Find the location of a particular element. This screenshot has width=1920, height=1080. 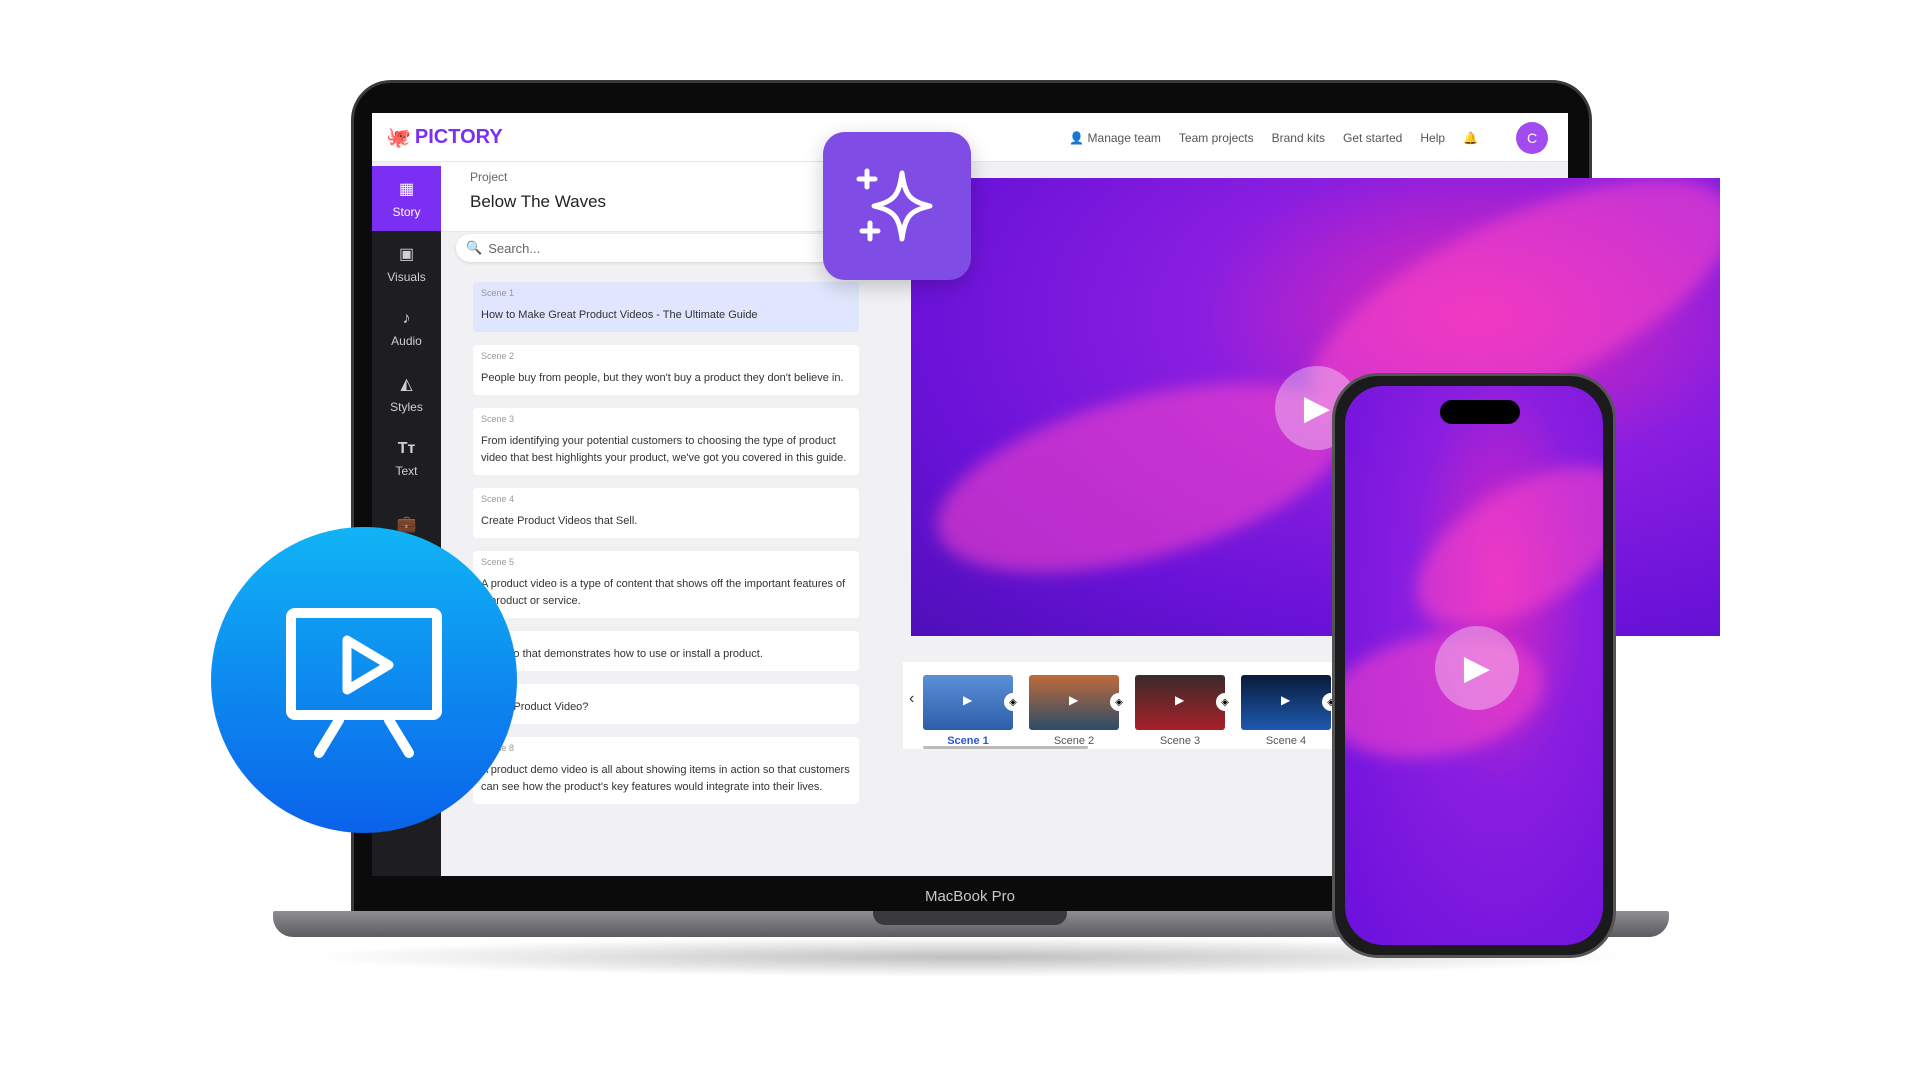

phone-screen: ▶ is located at coordinates (1474, 665).